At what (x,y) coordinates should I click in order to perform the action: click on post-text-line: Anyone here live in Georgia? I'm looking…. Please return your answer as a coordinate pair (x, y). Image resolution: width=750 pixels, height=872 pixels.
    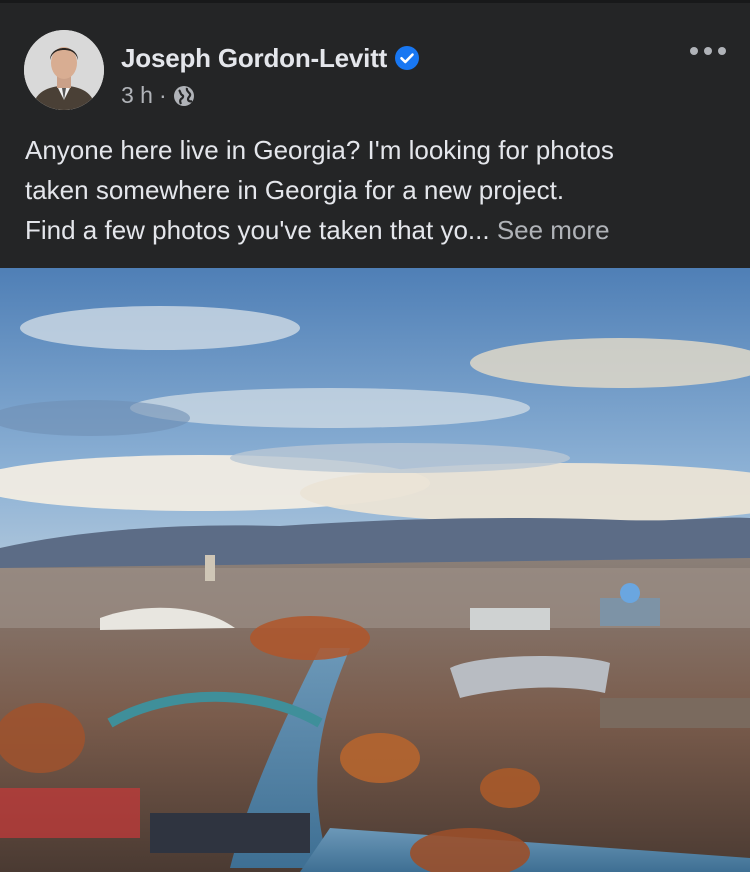
    Looking at the image, I should click on (319, 150).